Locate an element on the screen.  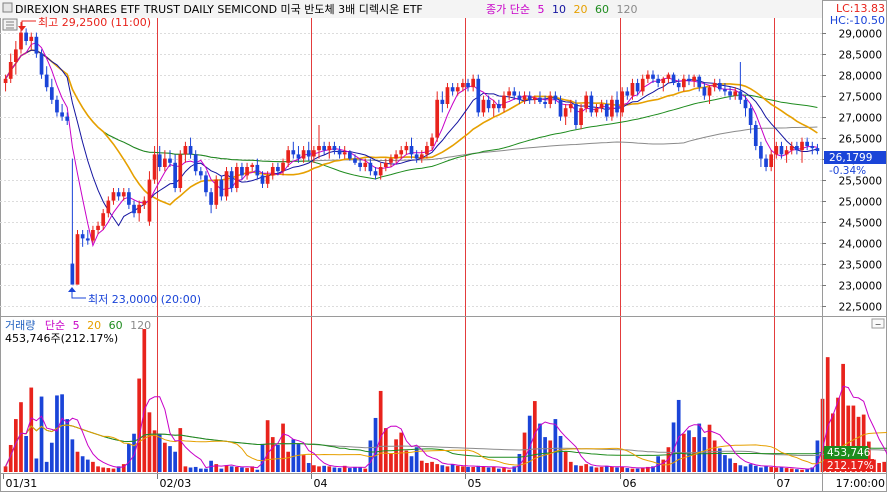
current-volume: 453,746 is located at coordinates (849, 453).